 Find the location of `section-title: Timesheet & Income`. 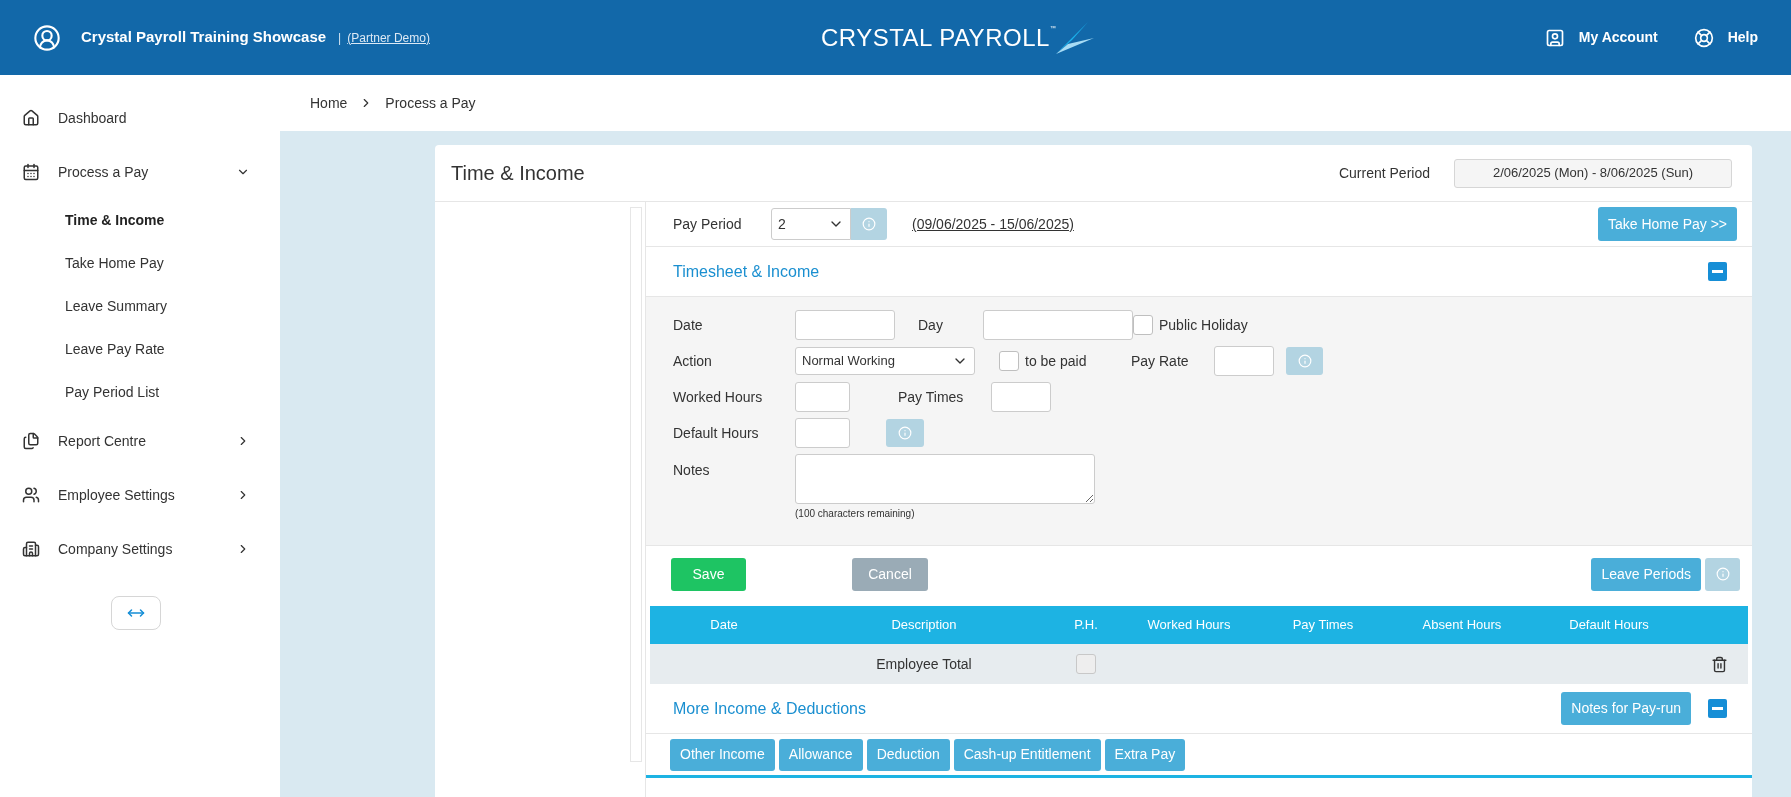

section-title: Timesheet & Income is located at coordinates (747, 271).